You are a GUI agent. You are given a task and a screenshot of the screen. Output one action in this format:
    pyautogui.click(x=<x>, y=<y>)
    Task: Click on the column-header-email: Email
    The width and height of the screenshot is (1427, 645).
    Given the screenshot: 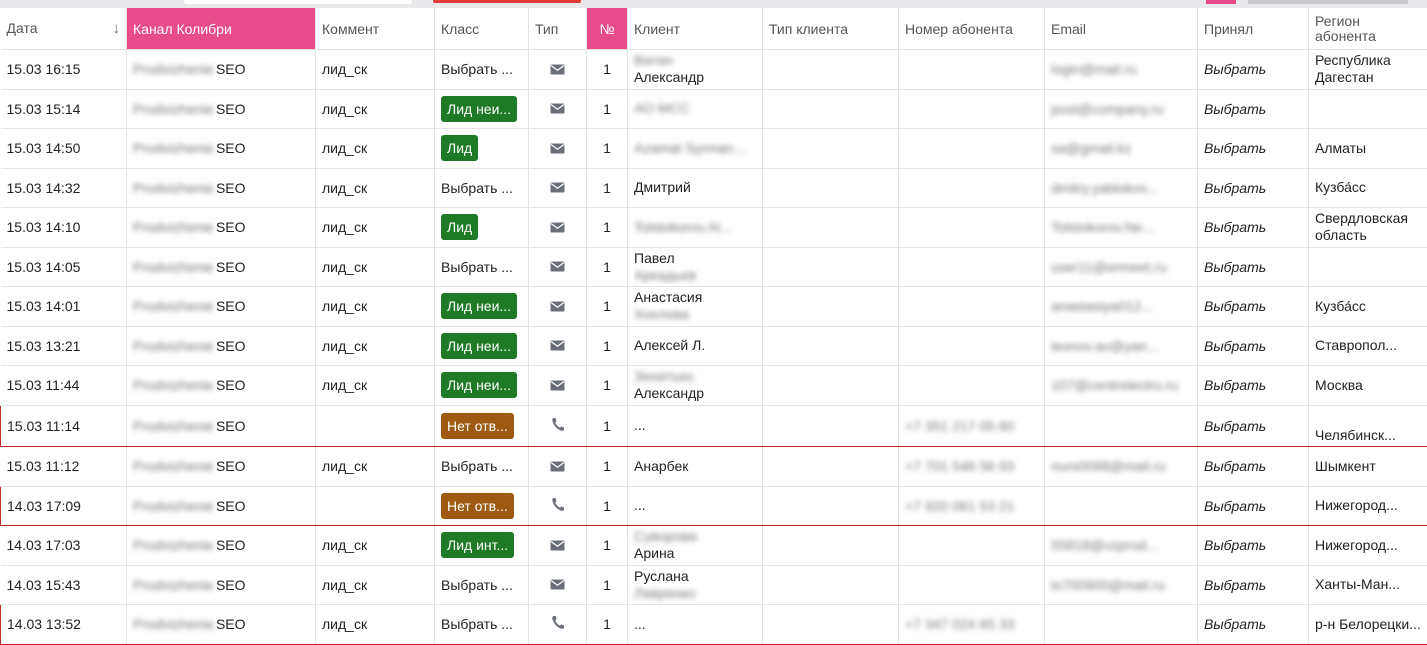 What is the action you would take?
    pyautogui.click(x=1121, y=29)
    